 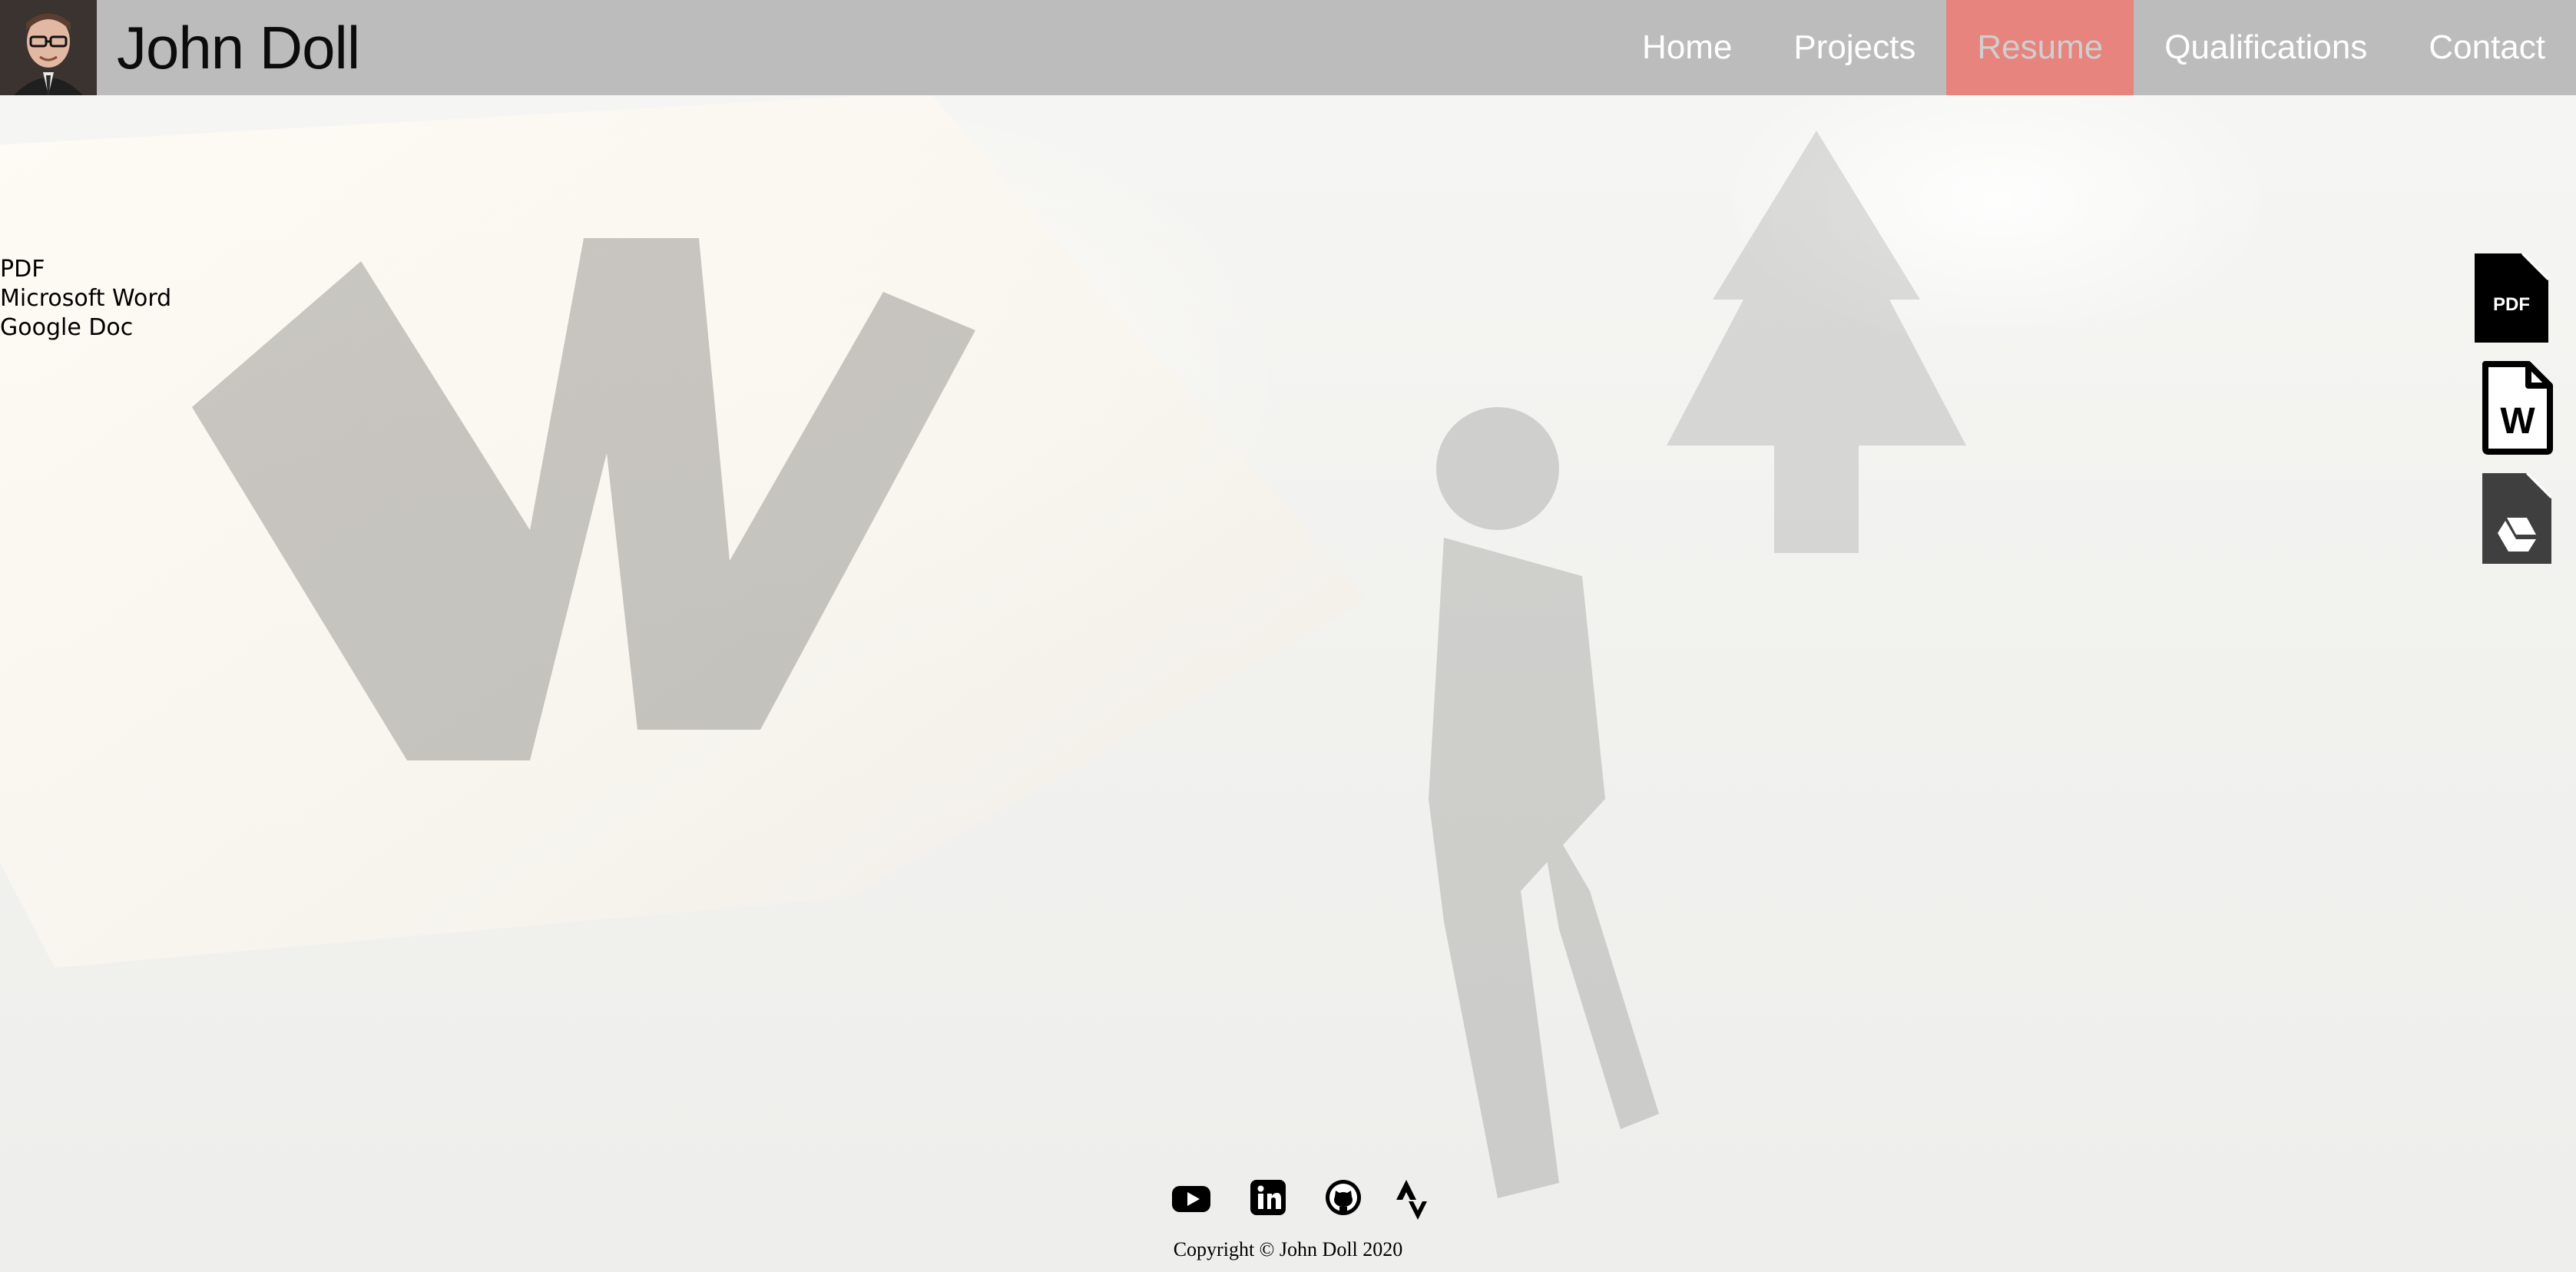 I want to click on profile-avatar, so click(x=49, y=47).